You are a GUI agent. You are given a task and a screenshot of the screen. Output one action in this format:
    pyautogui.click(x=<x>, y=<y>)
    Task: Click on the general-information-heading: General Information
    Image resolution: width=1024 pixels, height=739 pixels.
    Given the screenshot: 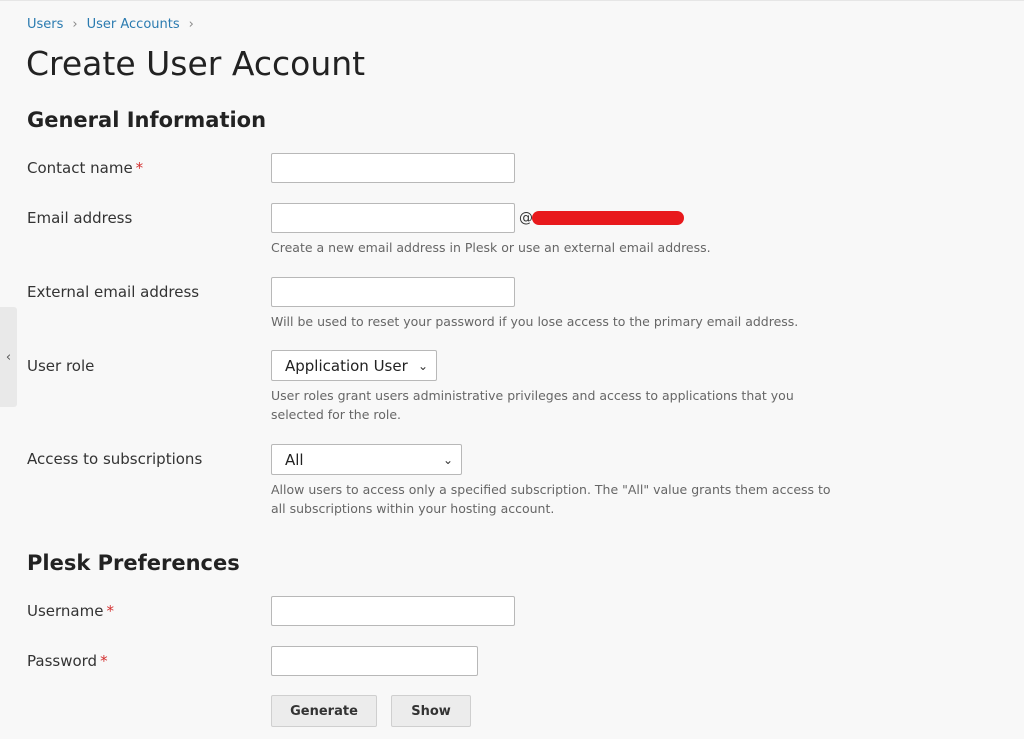 What is the action you would take?
    pyautogui.click(x=147, y=120)
    